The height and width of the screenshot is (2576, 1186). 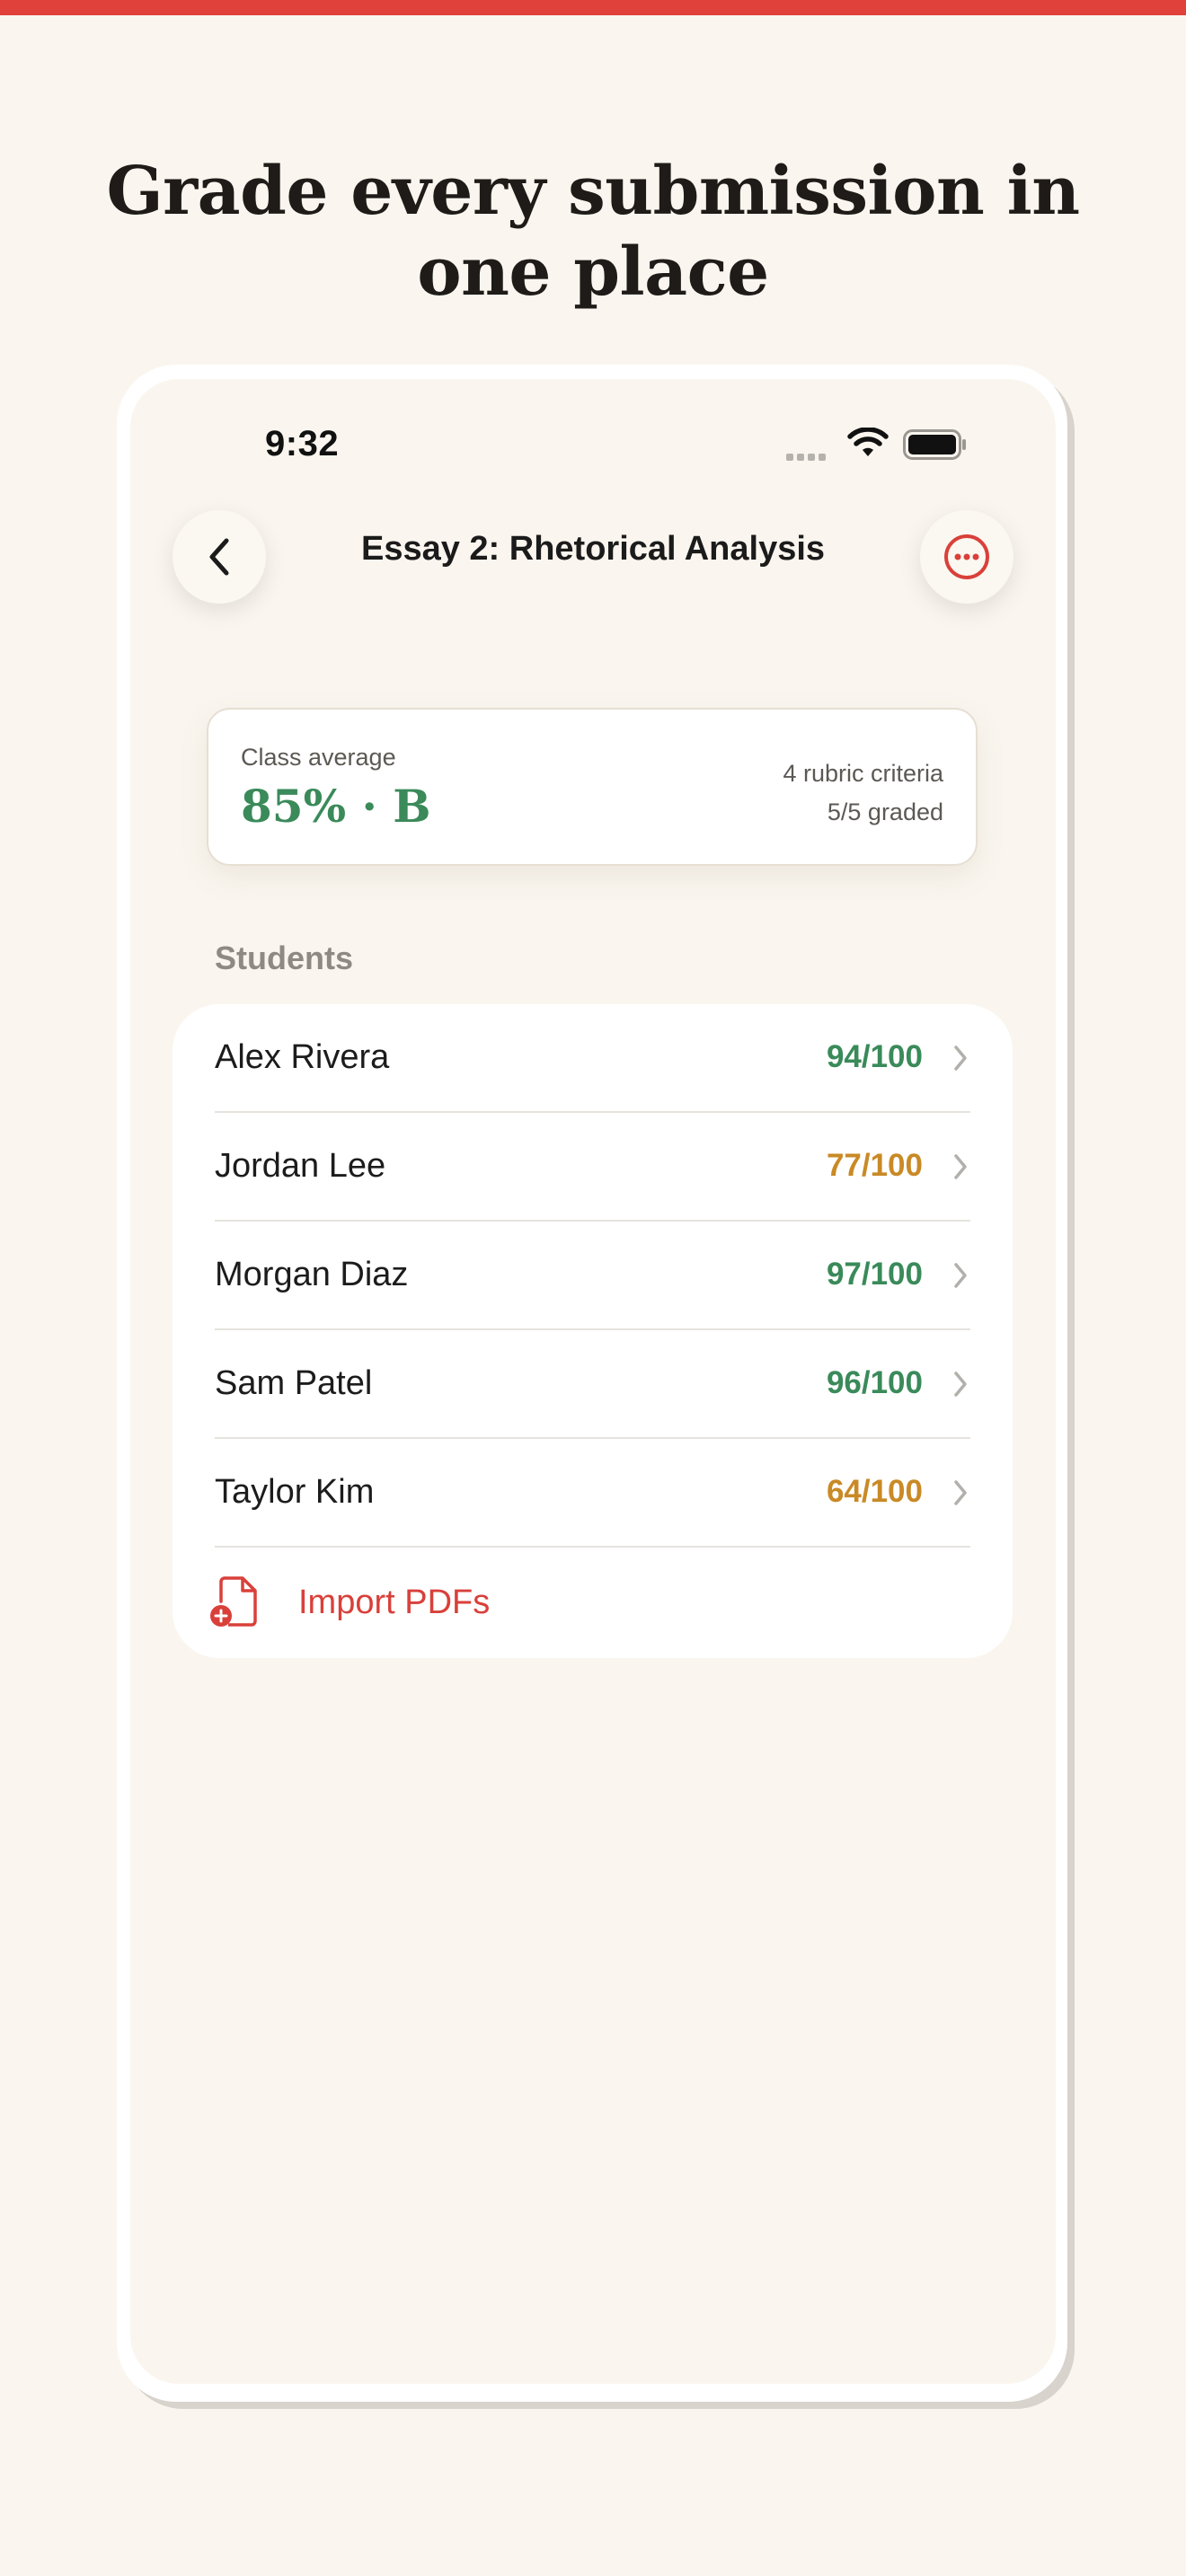 I want to click on student-row: Taylor Kim 64/100, so click(x=593, y=1493).